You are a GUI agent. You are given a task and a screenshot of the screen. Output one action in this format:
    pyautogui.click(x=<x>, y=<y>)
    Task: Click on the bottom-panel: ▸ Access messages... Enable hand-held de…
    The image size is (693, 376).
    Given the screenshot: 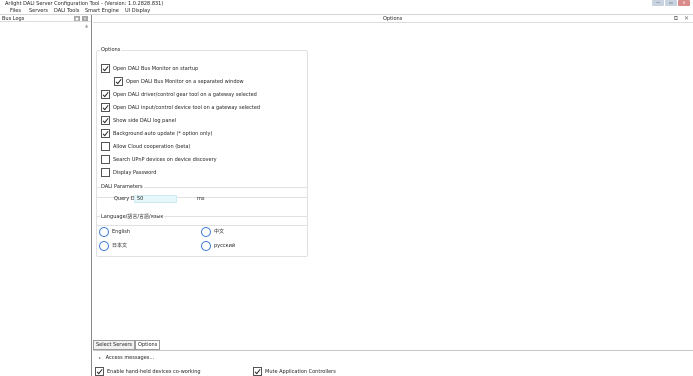 What is the action you would take?
    pyautogui.click(x=393, y=363)
    